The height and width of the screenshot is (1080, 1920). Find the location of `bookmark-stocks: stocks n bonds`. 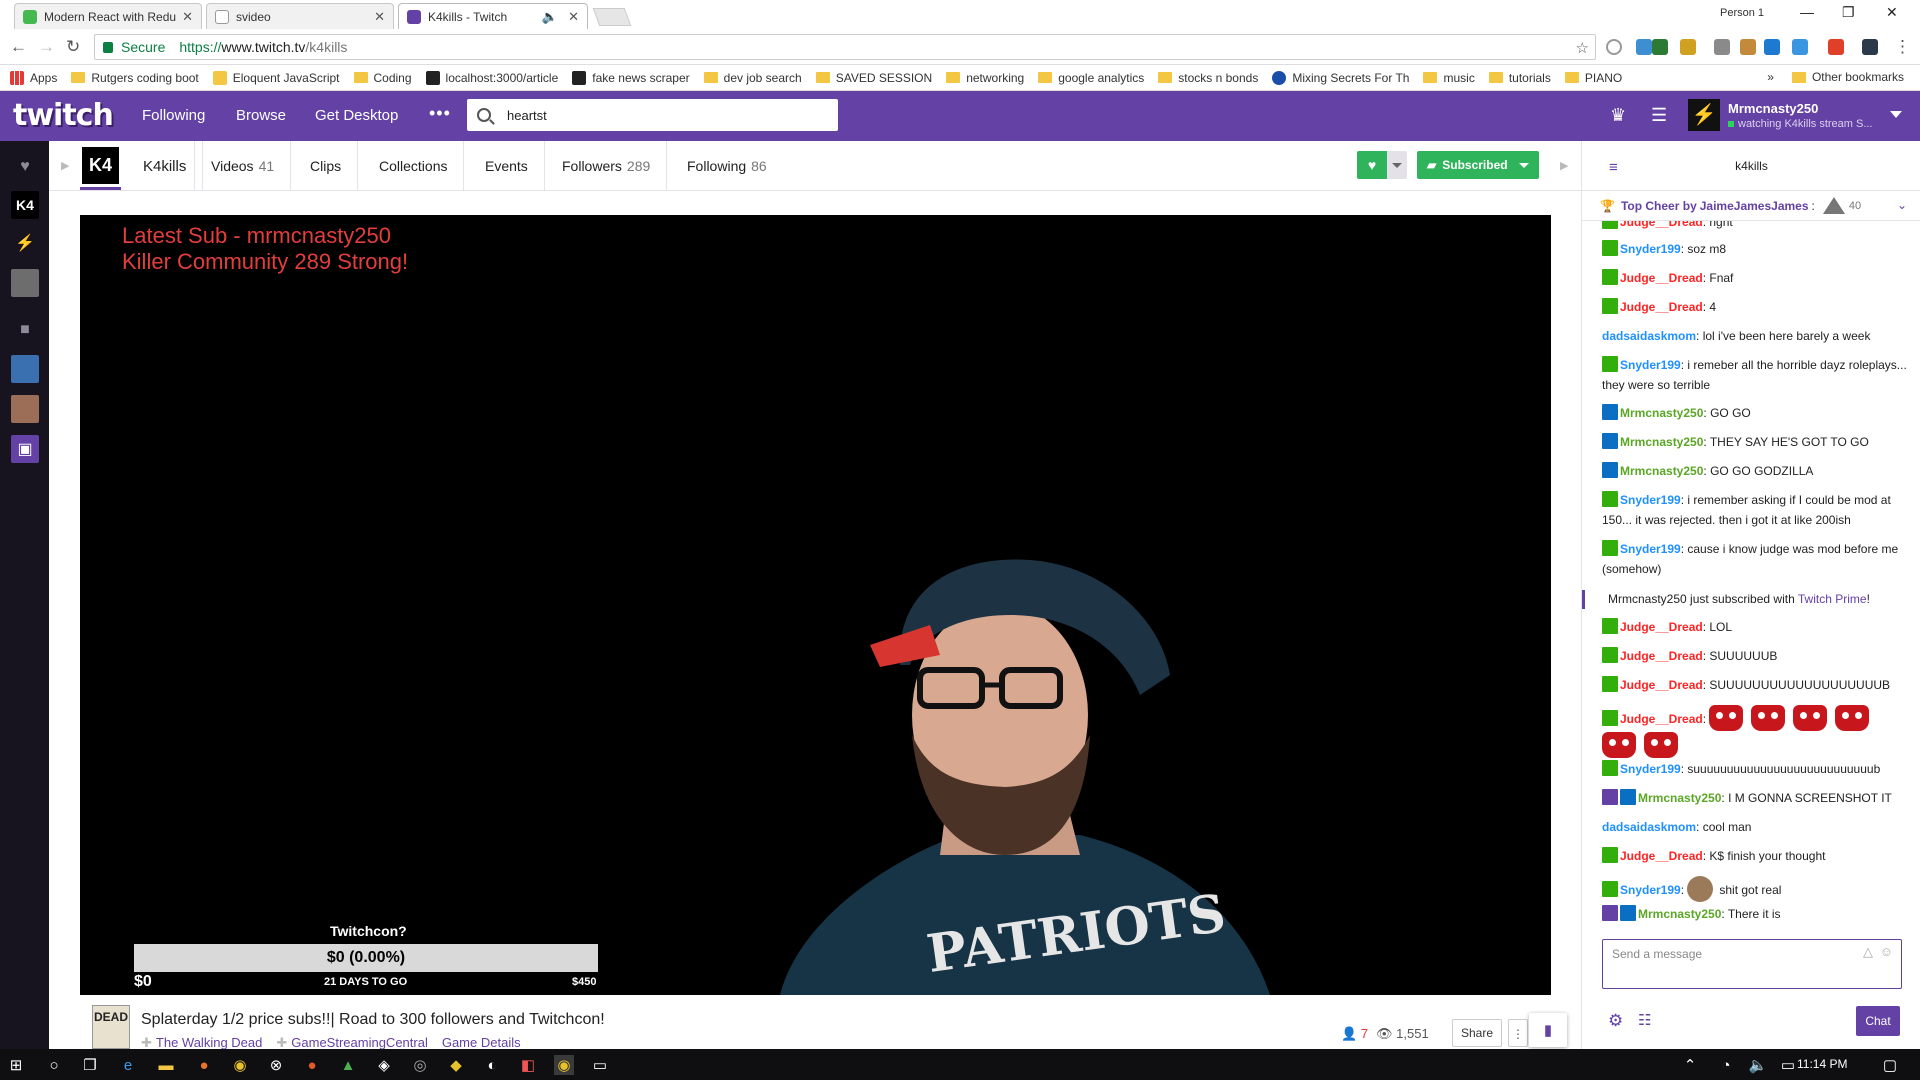

bookmark-stocks: stocks n bonds is located at coordinates (1208, 78).